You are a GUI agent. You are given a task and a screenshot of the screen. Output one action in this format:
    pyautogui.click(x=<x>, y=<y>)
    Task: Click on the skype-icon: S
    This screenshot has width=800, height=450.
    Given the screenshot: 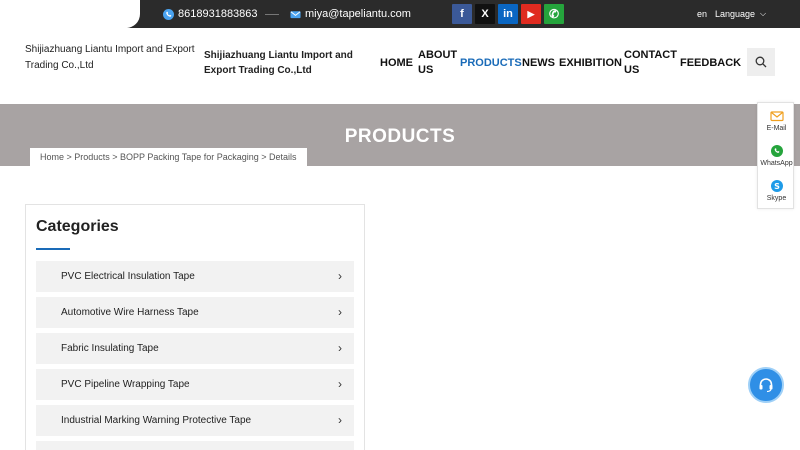 What is the action you would take?
    pyautogui.click(x=776, y=186)
    